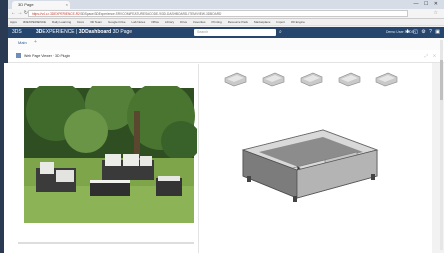 The width and height of the screenshot is (444, 253). What do you see at coordinates (262, 22) in the screenshot?
I see `bookmark-item: Marketplace` at bounding box center [262, 22].